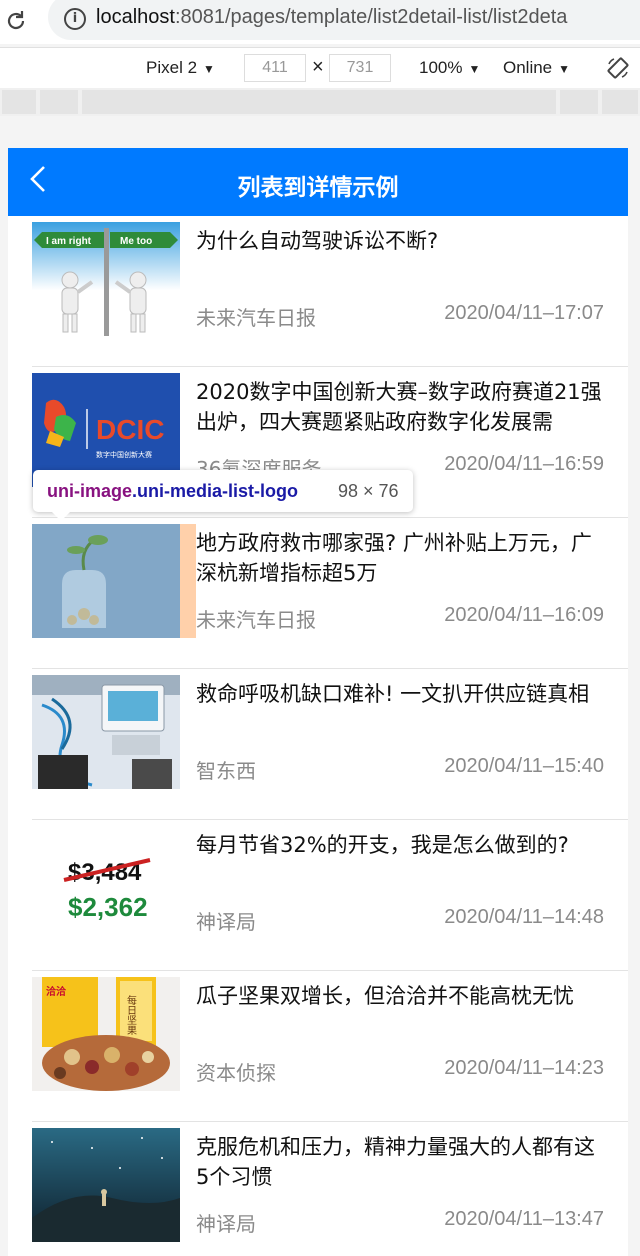  What do you see at coordinates (236, 1073) in the screenshot?
I see `news-source: 资本侦探` at bounding box center [236, 1073].